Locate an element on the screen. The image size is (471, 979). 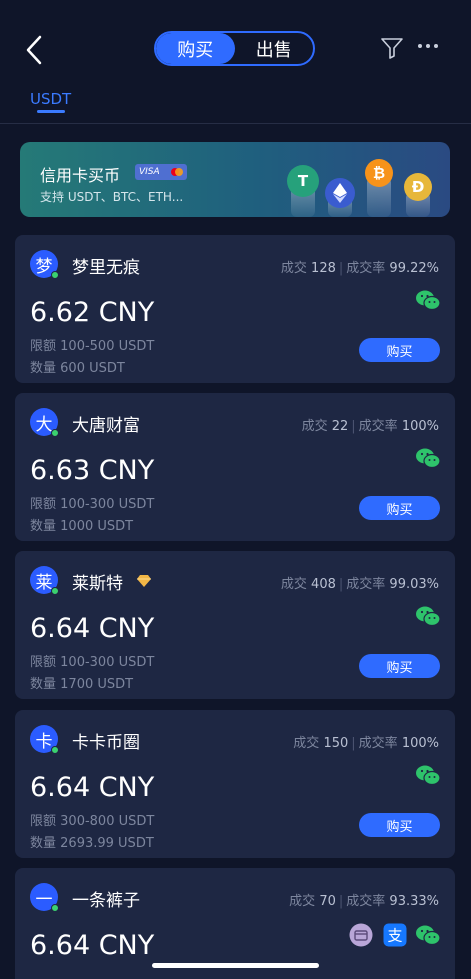
price: 6.62 CNY is located at coordinates (92, 312).